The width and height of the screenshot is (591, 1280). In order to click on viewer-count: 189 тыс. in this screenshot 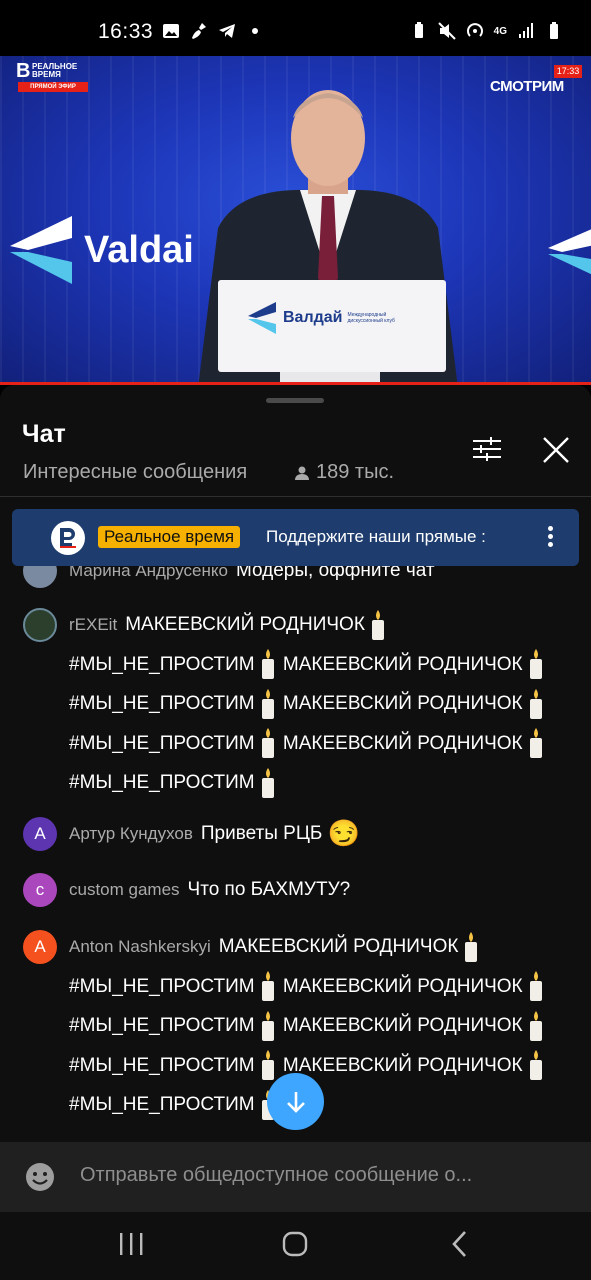, I will do `click(344, 472)`.